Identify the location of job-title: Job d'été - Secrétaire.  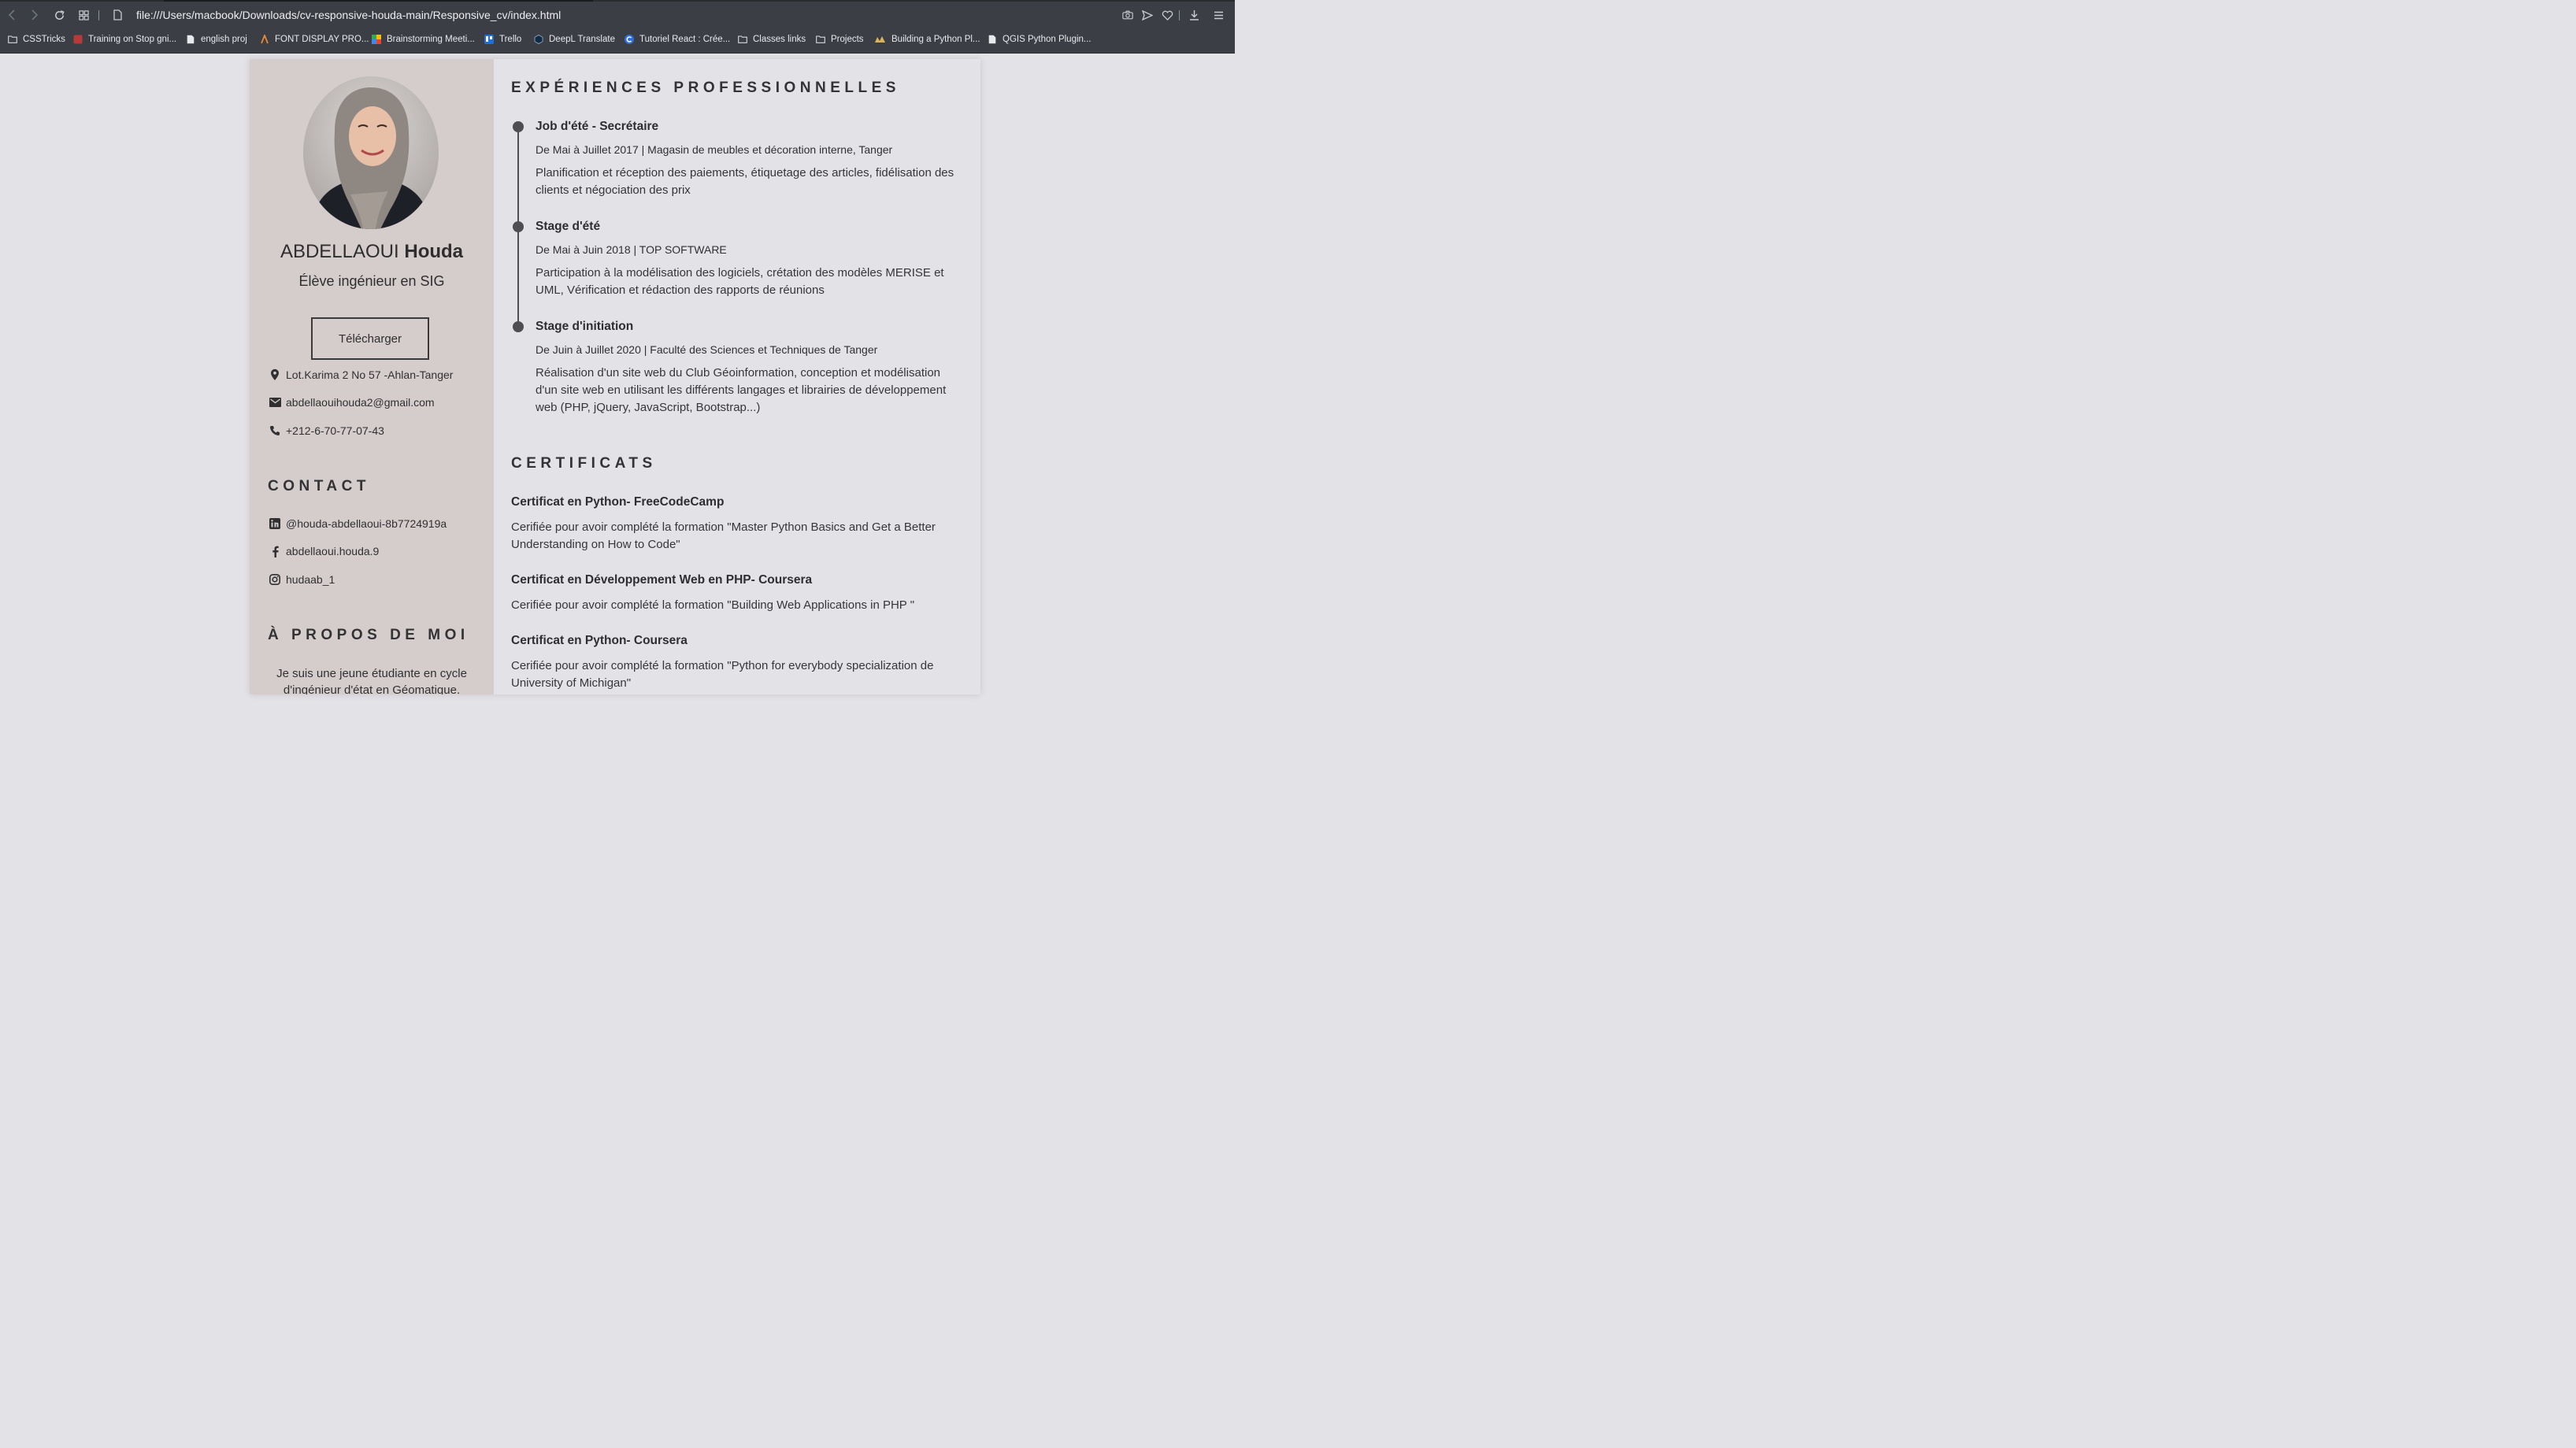
(597, 126).